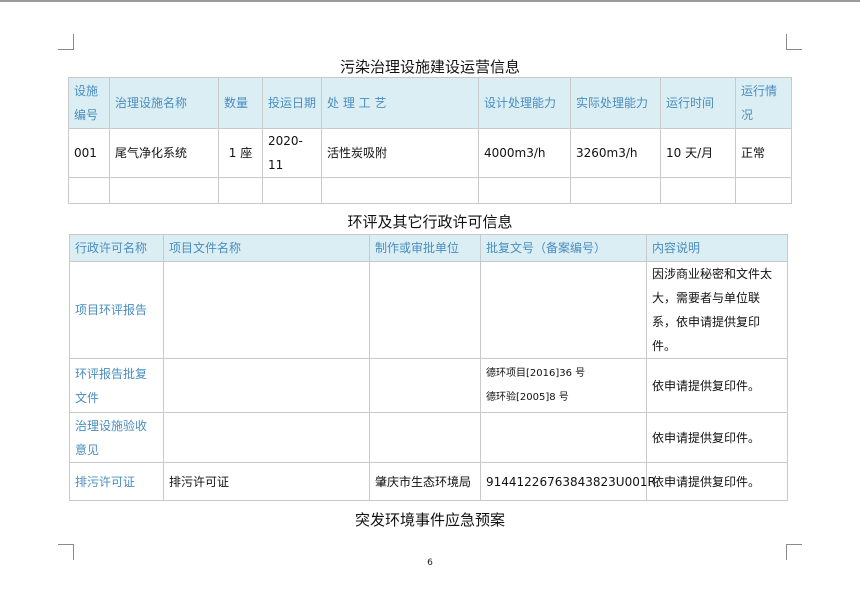 Image resolution: width=860 pixels, height=609 pixels. What do you see at coordinates (430, 222) in the screenshot?
I see `section-title-permits: 环评及其它行政许可信息` at bounding box center [430, 222].